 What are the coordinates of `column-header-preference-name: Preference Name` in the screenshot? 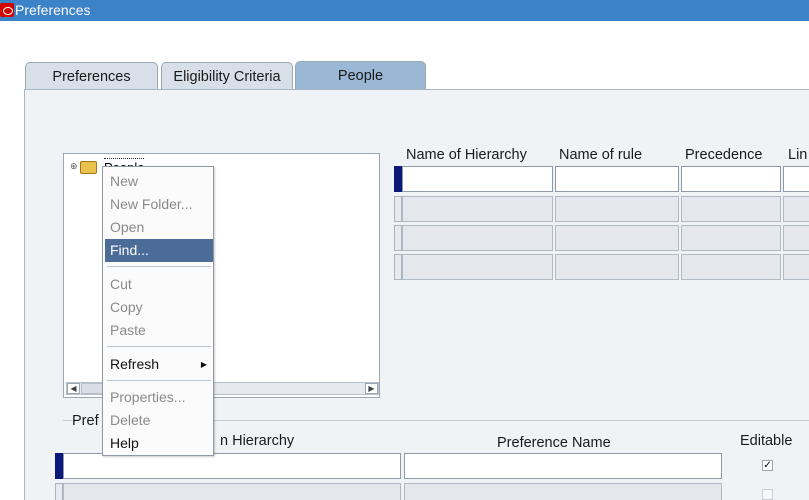 It's located at (554, 443).